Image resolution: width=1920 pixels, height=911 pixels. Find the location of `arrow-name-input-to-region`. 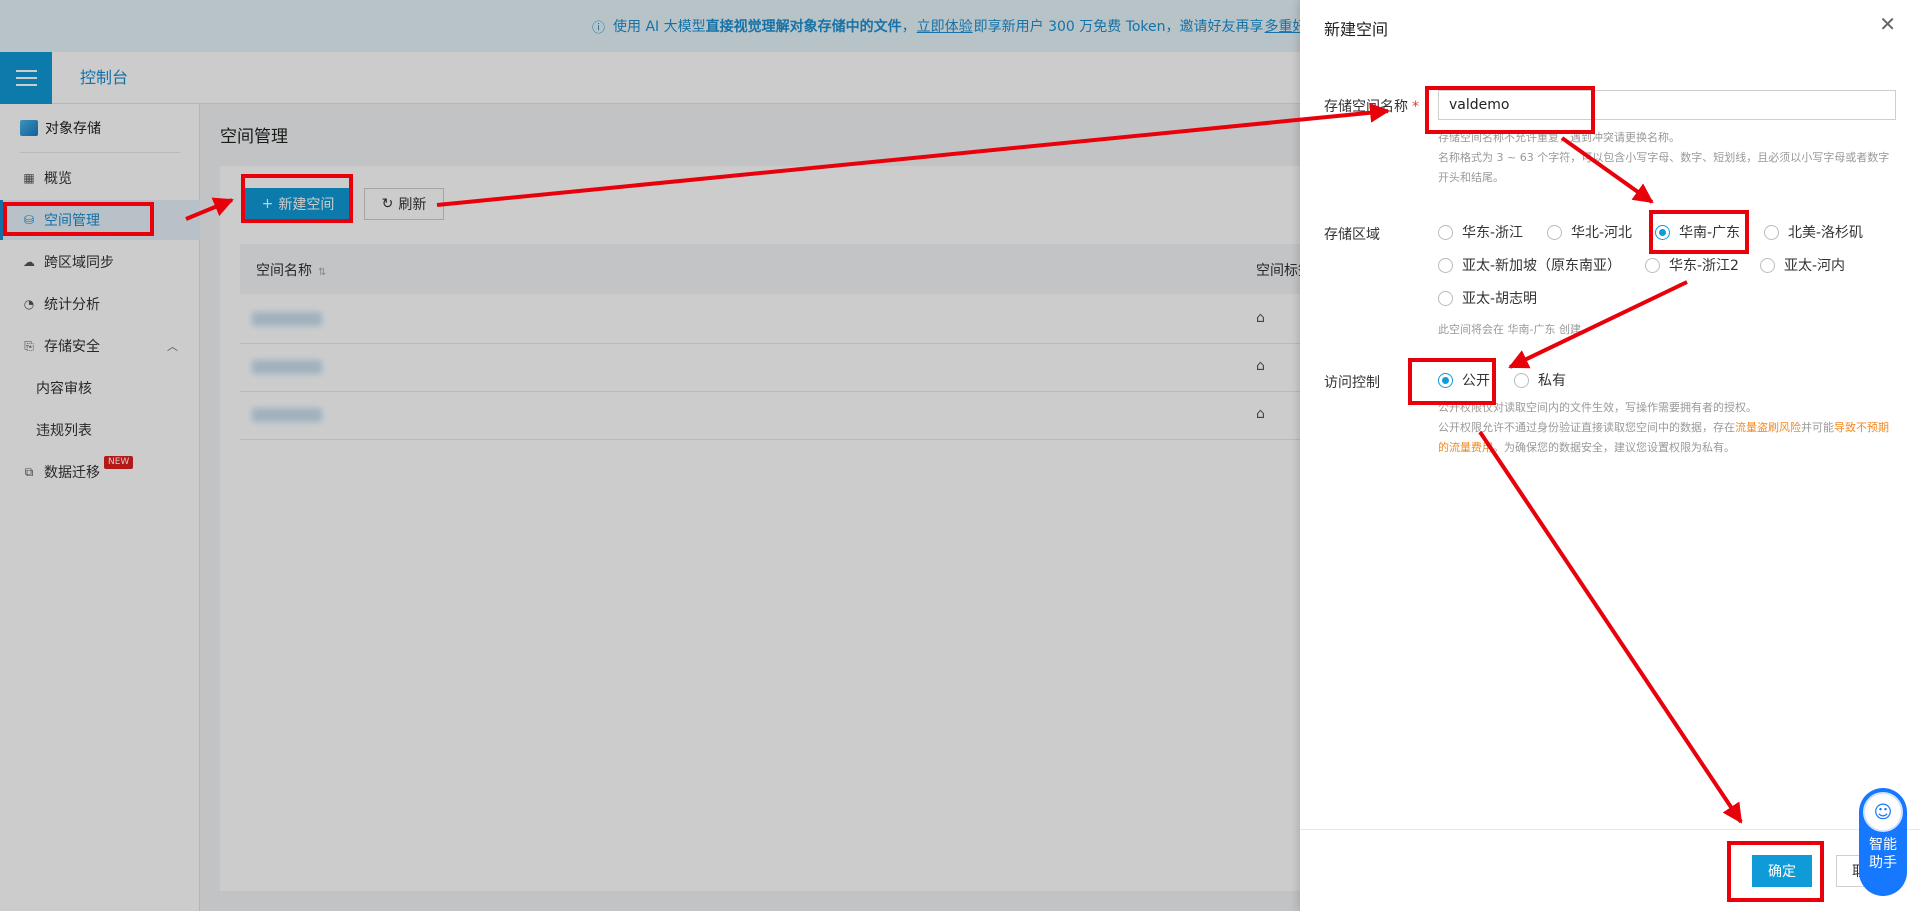

arrow-name-input-to-region is located at coordinates (1607, 170).